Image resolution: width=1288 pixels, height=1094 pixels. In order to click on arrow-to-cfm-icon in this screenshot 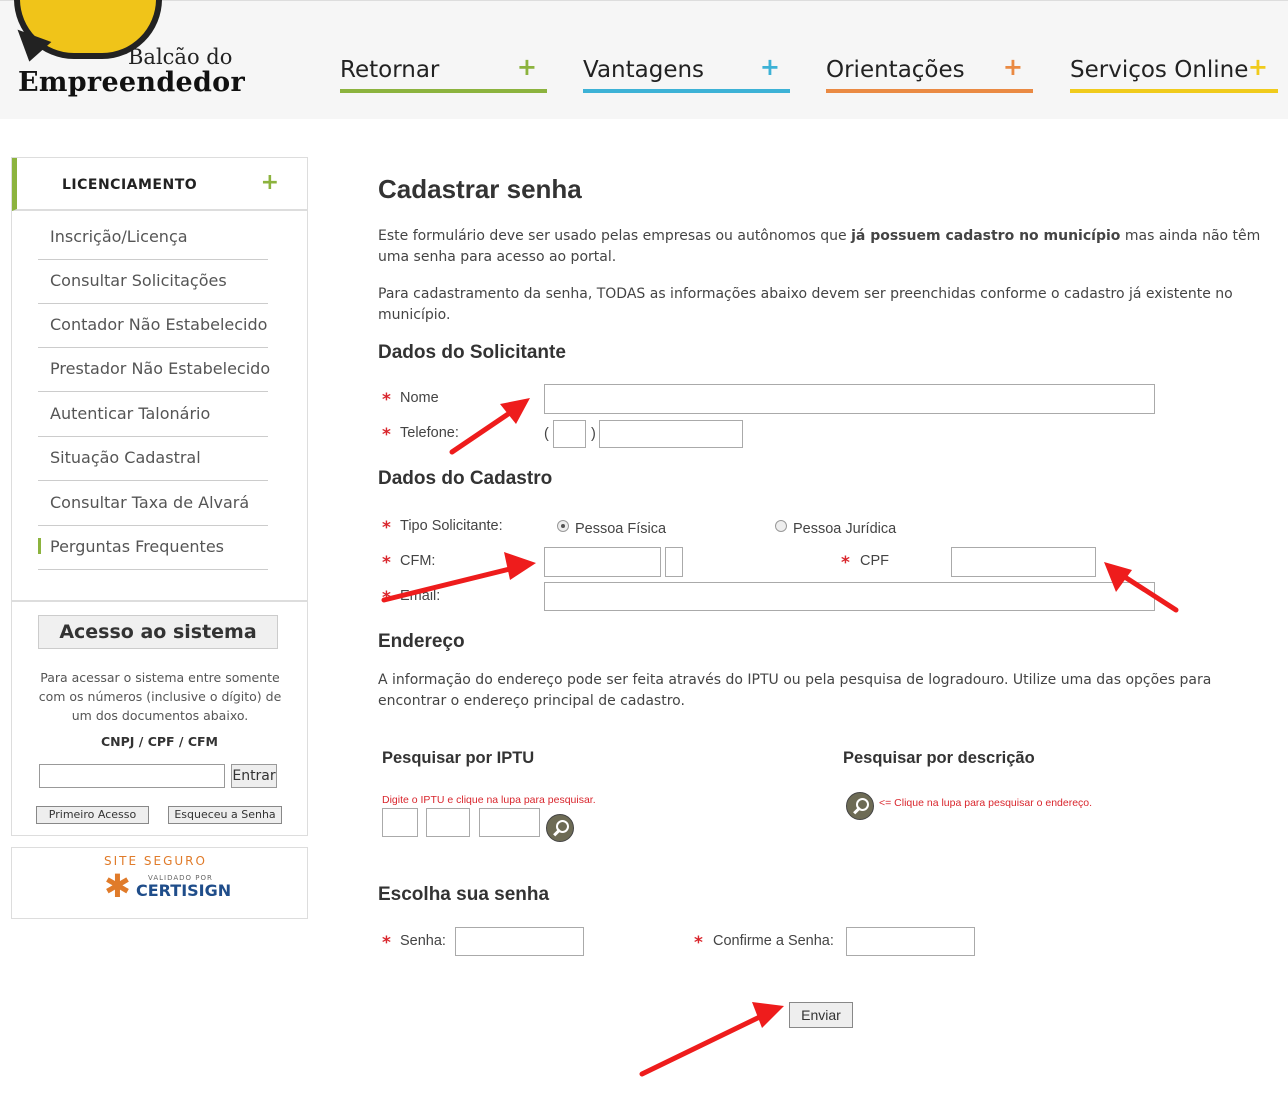, I will do `click(453, 583)`.